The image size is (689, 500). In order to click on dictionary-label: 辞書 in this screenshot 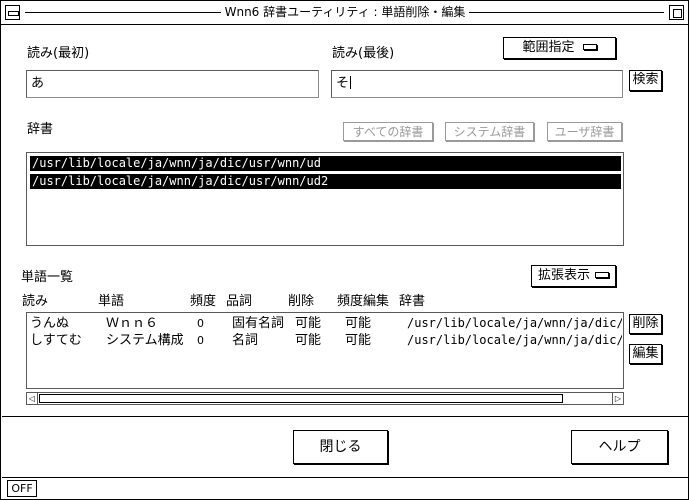, I will do `click(40, 129)`.